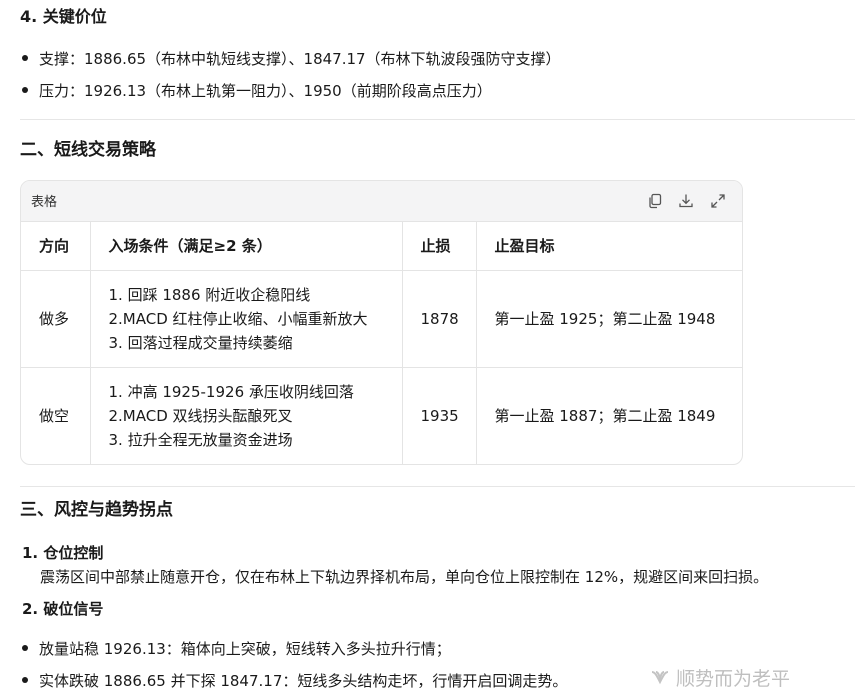  Describe the element at coordinates (200, 440) in the screenshot. I see `condition-line: 3. 拉升全程无放量资金进场` at that location.